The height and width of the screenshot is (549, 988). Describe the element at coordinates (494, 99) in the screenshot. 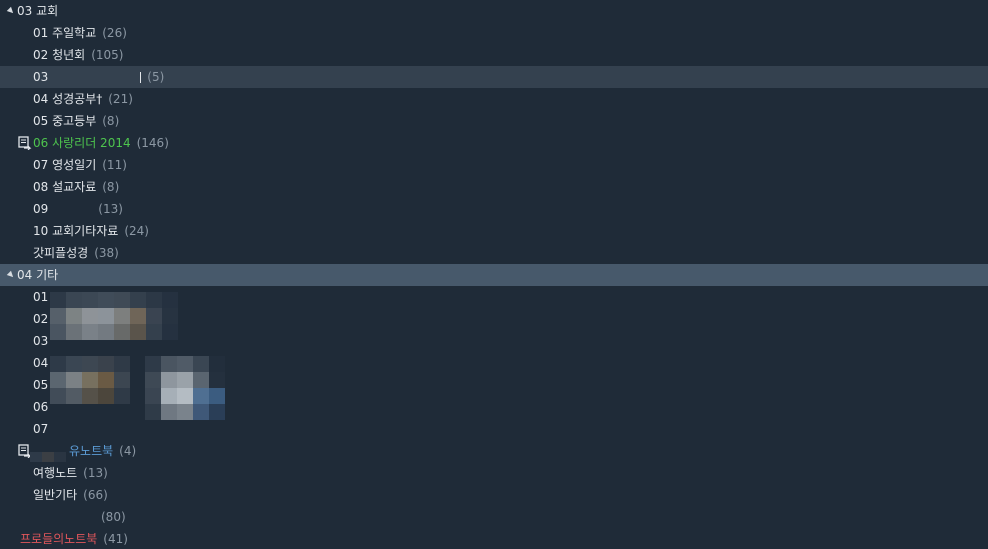

I see `notebook-item: 04 성경공부† (21)` at that location.